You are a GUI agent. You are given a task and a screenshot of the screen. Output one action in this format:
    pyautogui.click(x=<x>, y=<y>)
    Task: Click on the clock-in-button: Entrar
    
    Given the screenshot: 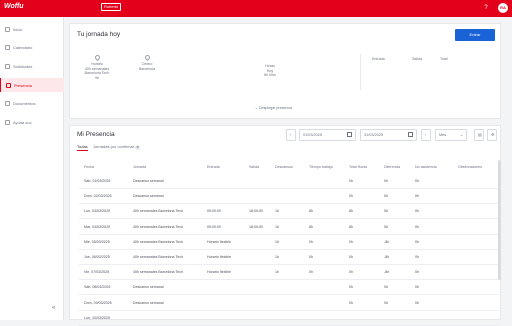 What is the action you would take?
    pyautogui.click(x=475, y=35)
    